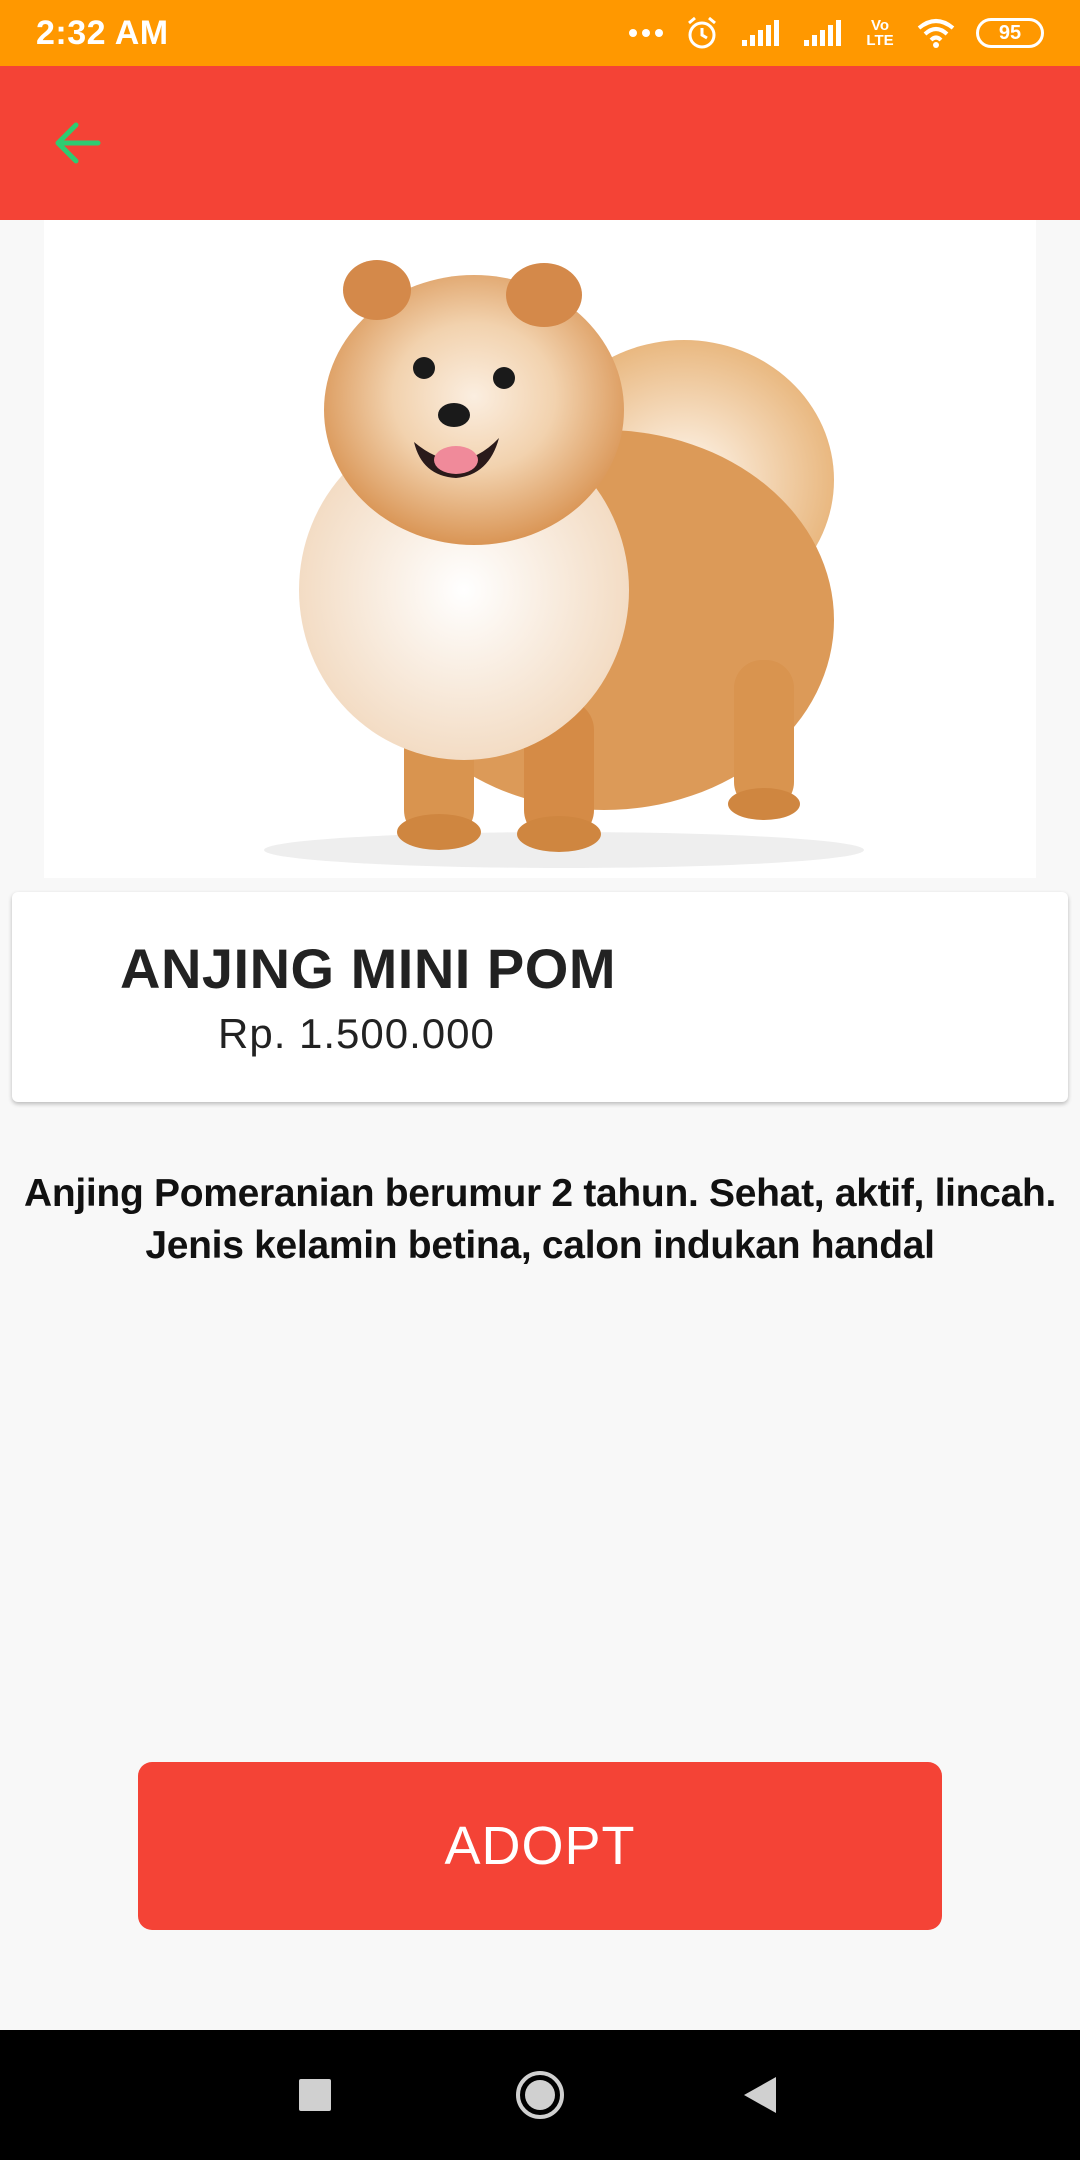 The height and width of the screenshot is (2160, 1080). Describe the element at coordinates (540, 1846) in the screenshot. I see `adopt-button: ADOPT` at that location.